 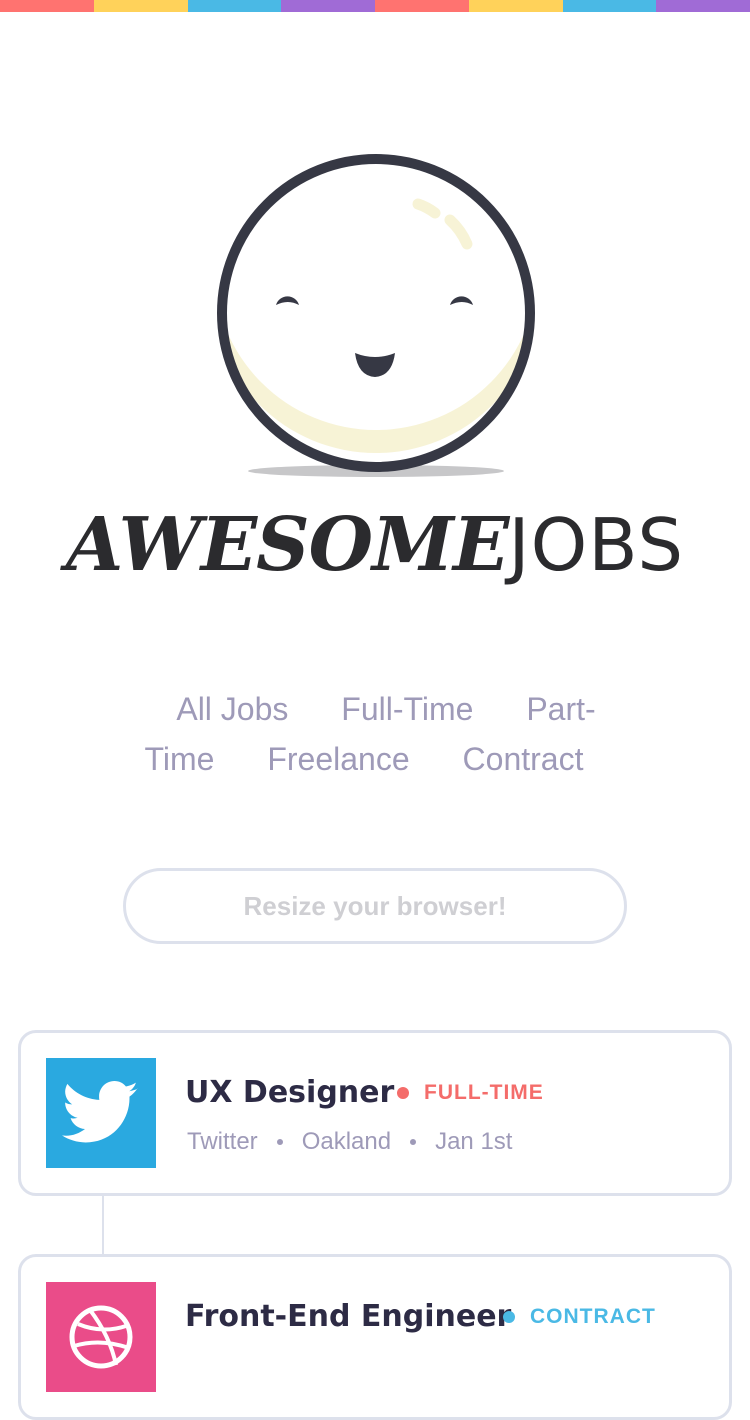 What do you see at coordinates (348, 1316) in the screenshot?
I see `job-title: Front-End Engineer` at bounding box center [348, 1316].